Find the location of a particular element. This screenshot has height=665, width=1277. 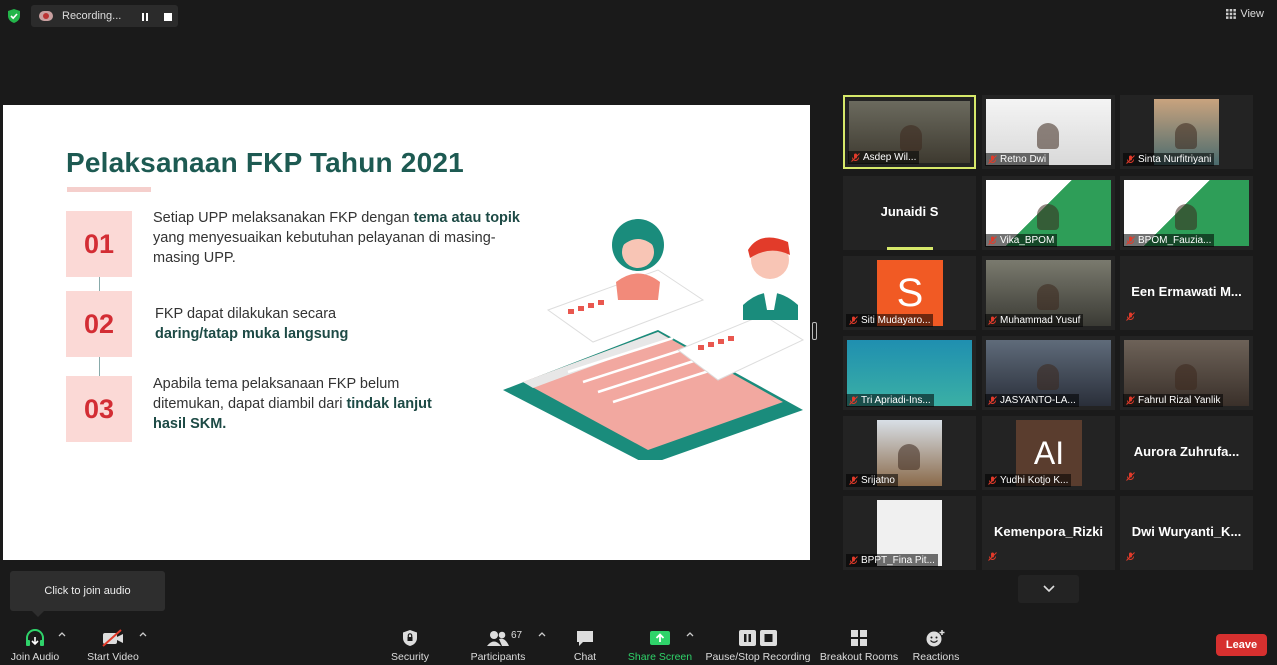

participant-tile: Junaidi S is located at coordinates (909, 213).